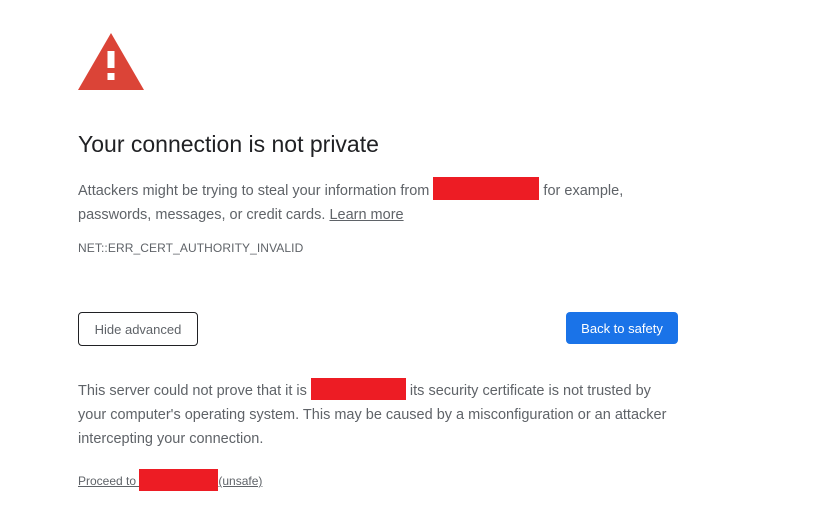 This screenshot has height=531, width=823. Describe the element at coordinates (228, 144) in the screenshot. I see `page-title: Your connection is not private` at that location.